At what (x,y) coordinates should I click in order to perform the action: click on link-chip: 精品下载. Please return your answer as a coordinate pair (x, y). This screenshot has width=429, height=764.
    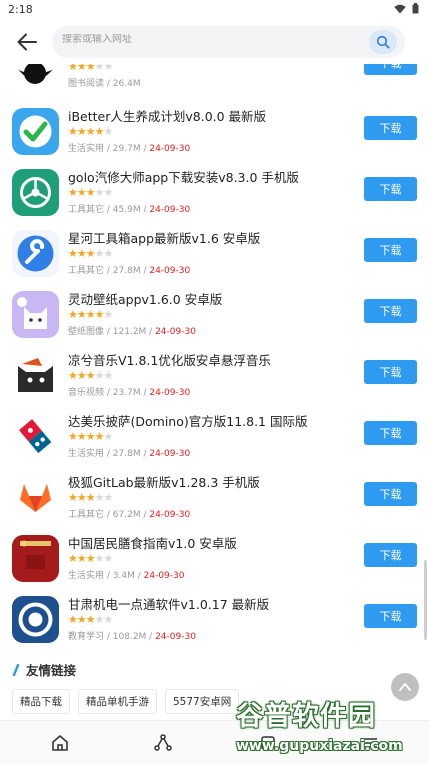
    Looking at the image, I should click on (41, 701).